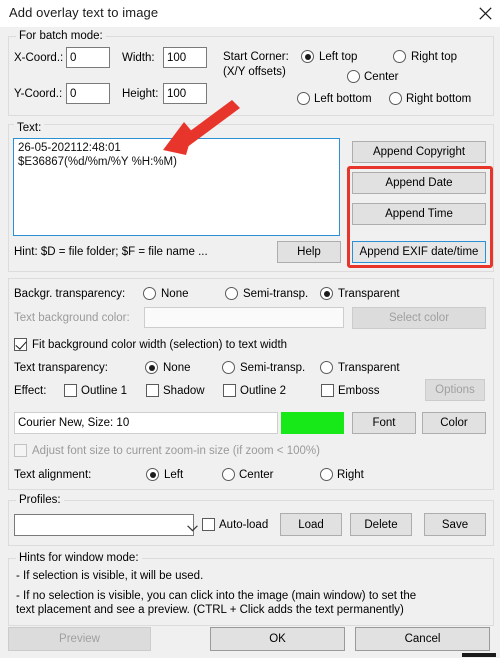 The image size is (500, 658). Describe the element at coordinates (231, 293) in the screenshot. I see `radio-backgr-semi` at that location.